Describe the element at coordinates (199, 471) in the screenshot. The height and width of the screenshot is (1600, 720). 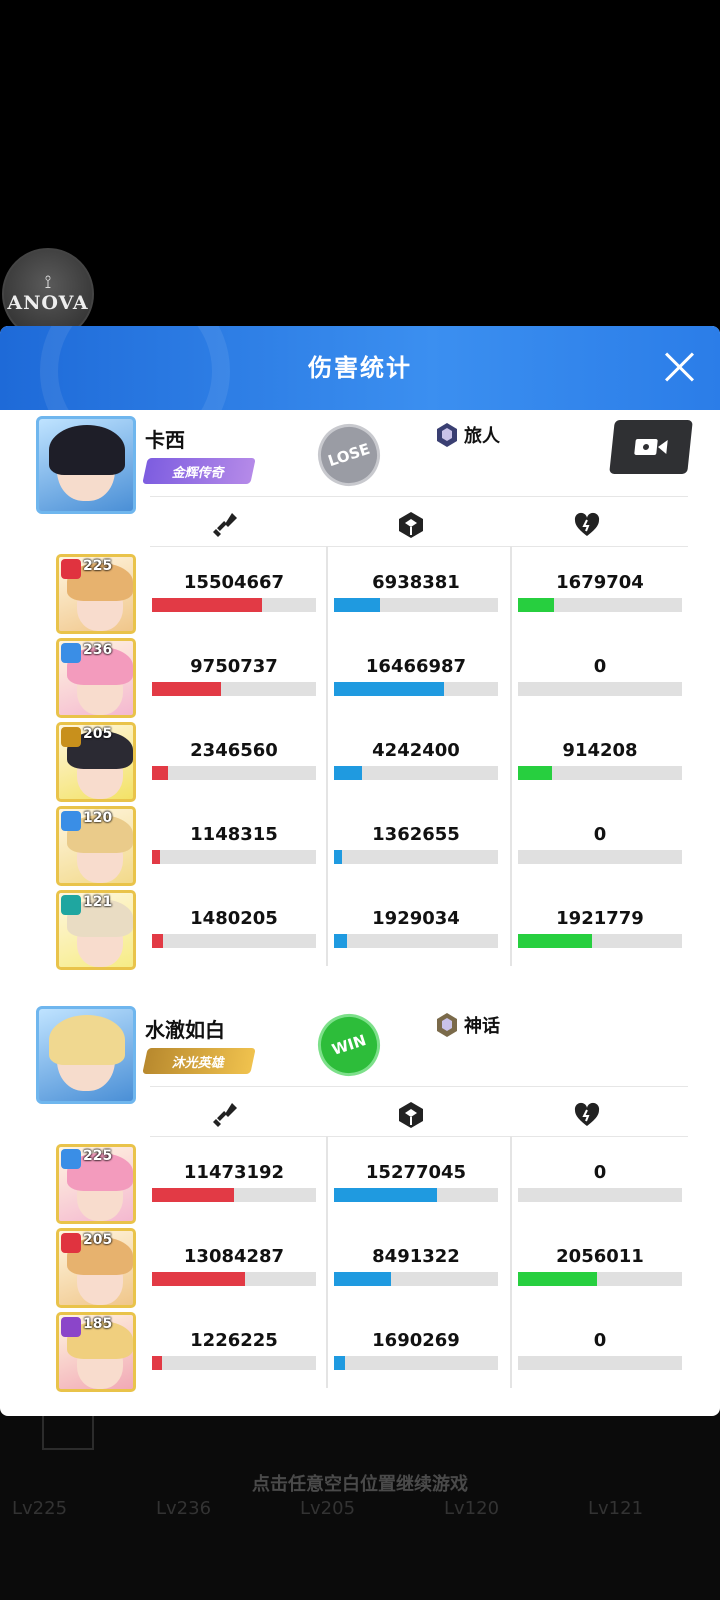
I see `rank-badge: 金辉传奇` at that location.